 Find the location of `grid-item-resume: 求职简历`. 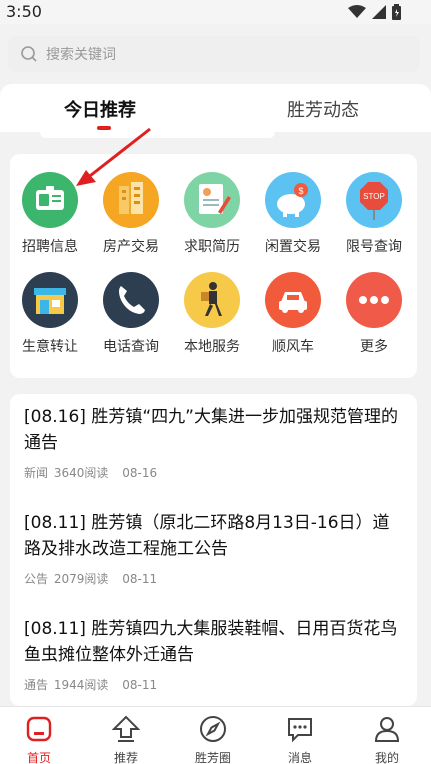

grid-item-resume: 求职简历 is located at coordinates (212, 214).